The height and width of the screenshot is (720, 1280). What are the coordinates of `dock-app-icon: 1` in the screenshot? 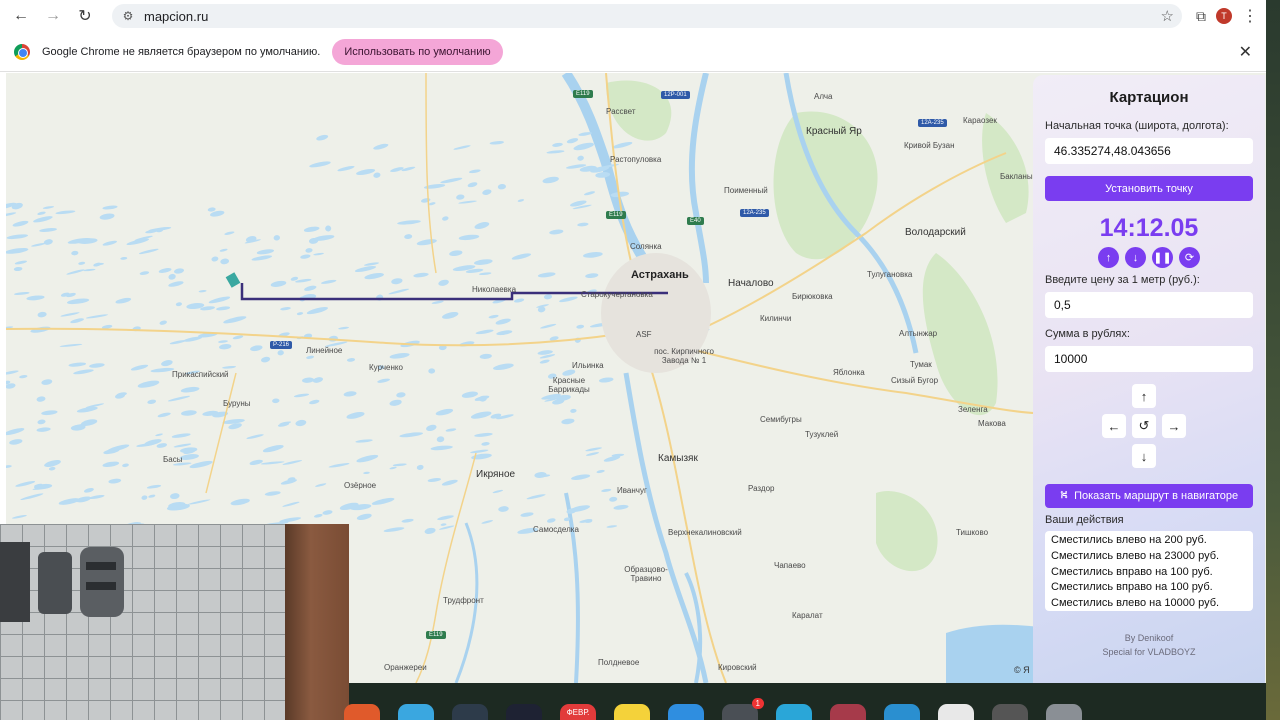 It's located at (743, 709).